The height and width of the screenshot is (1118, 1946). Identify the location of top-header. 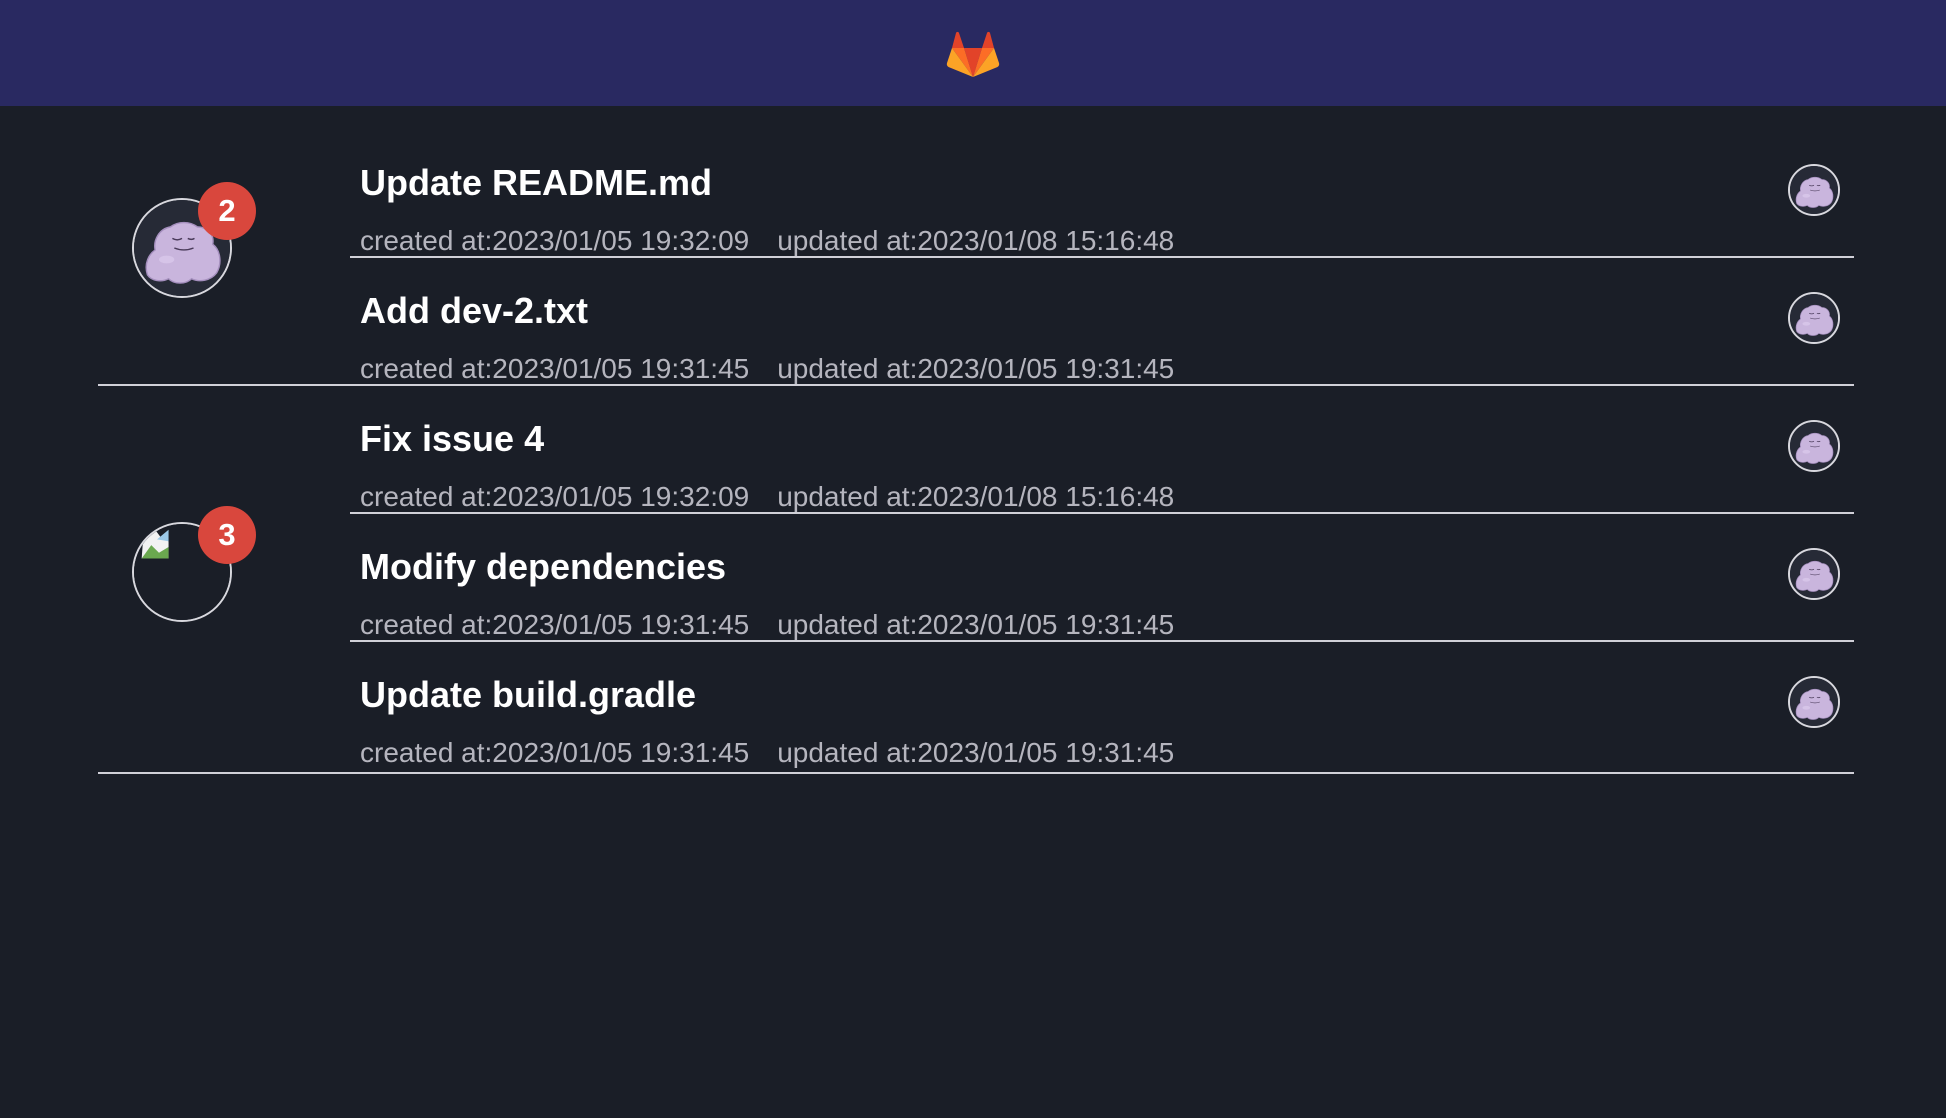
(973, 53).